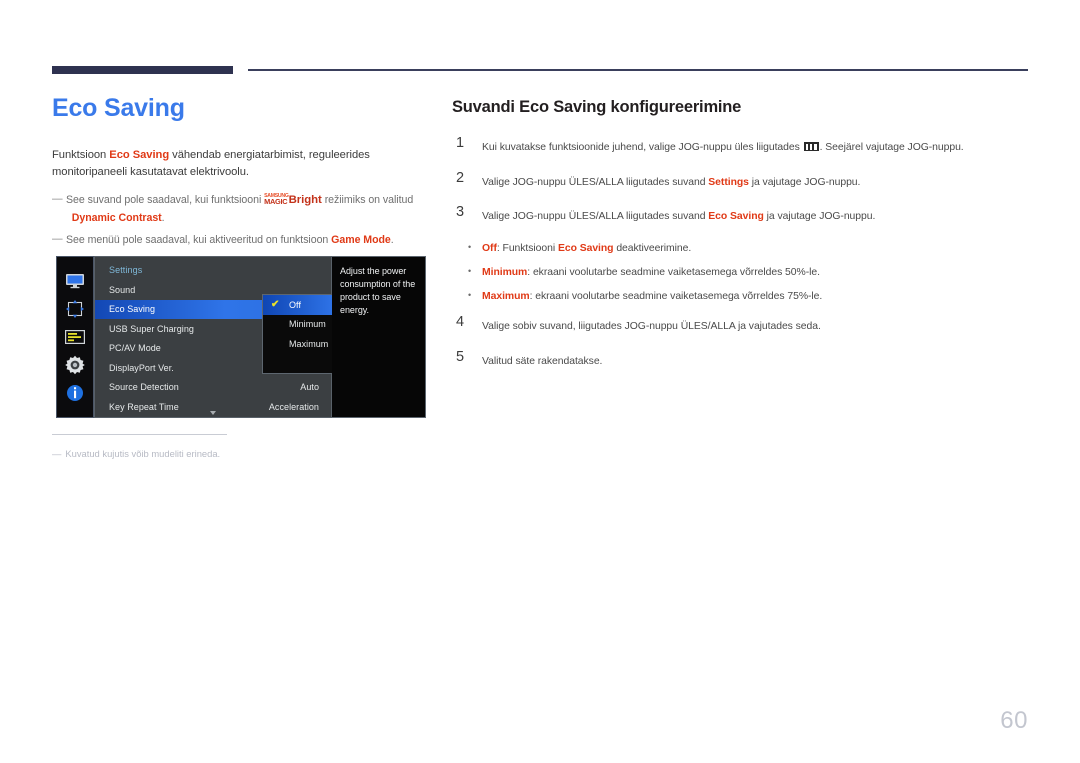 This screenshot has width=1080, height=763. Describe the element at coordinates (392, 239) in the screenshot. I see `note2-end: .` at that location.